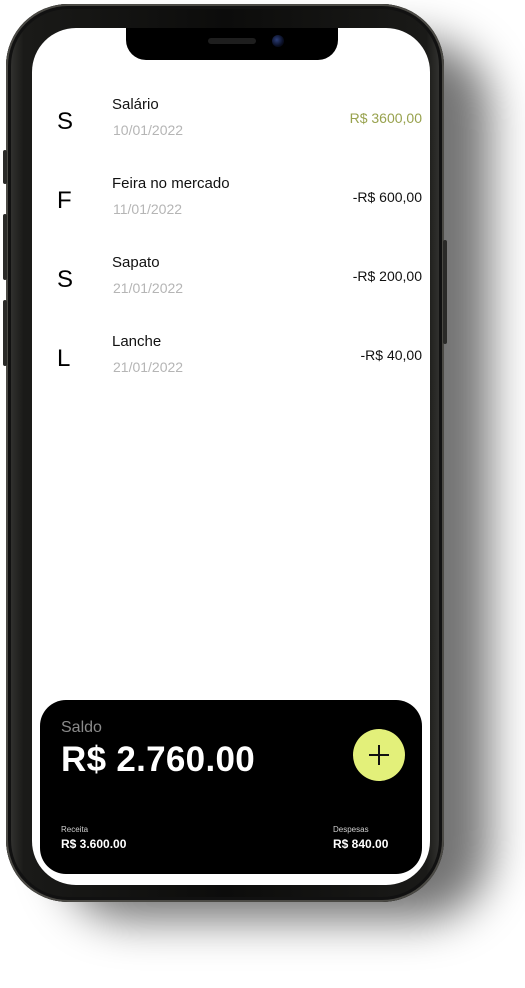  Describe the element at coordinates (231, 289) in the screenshot. I see `transaction-row: S Sapato 21/01/2022 -R$ 200,00` at that location.